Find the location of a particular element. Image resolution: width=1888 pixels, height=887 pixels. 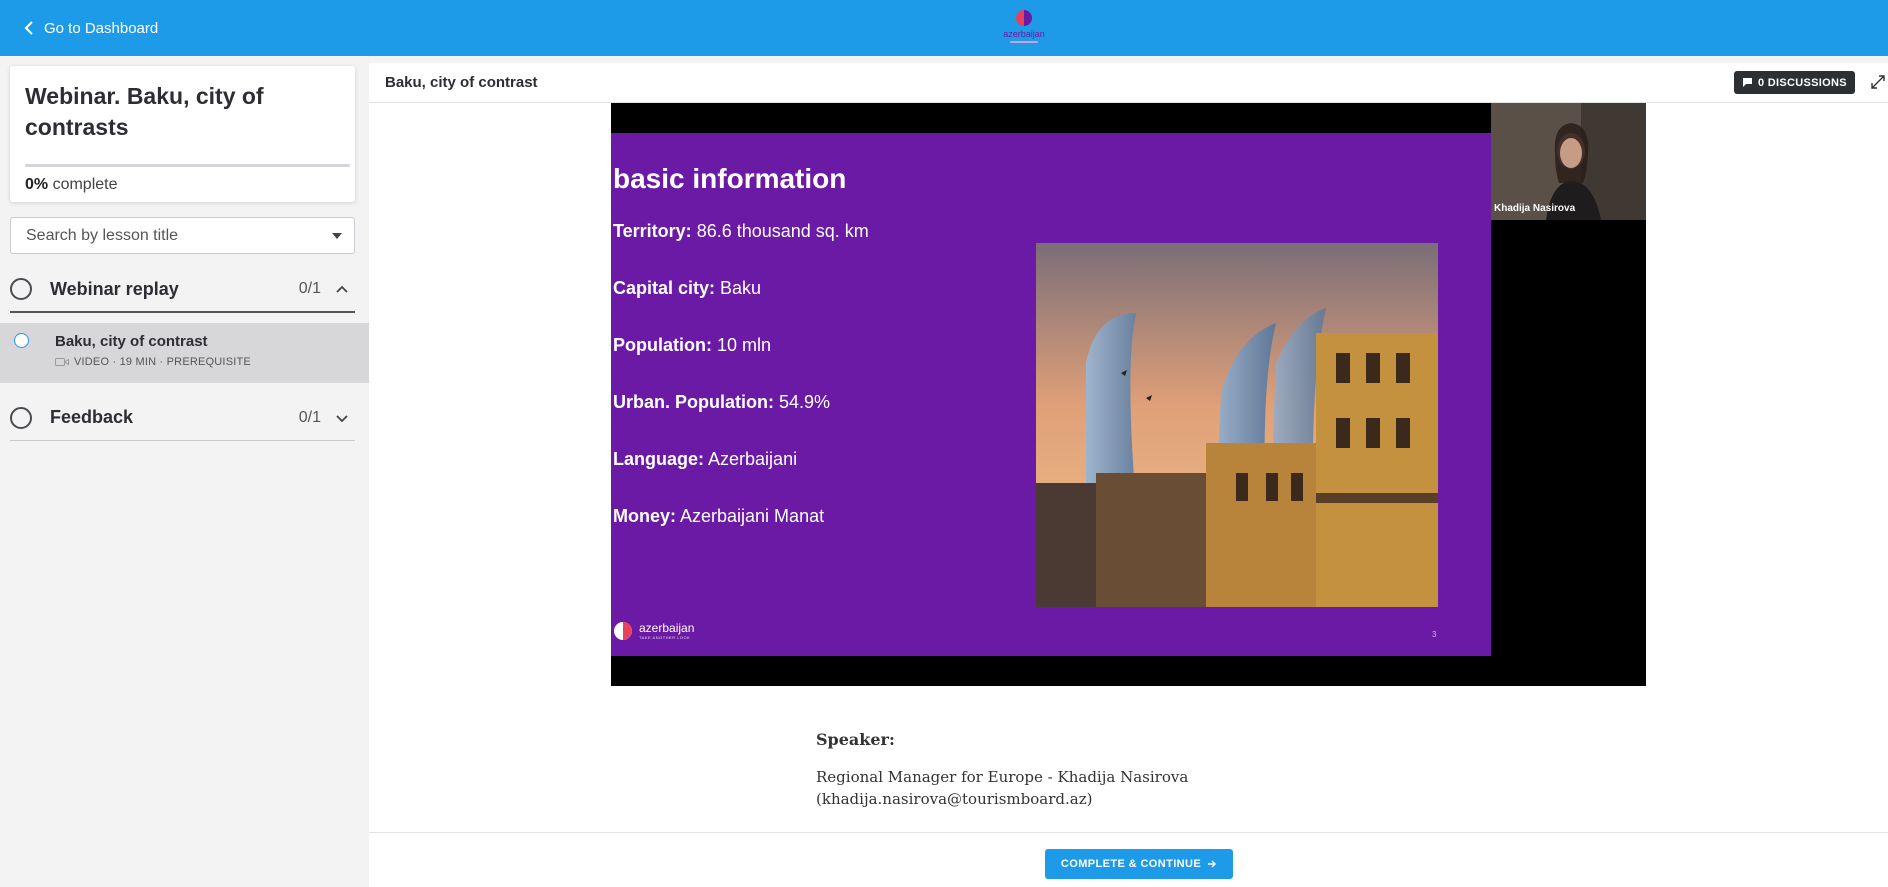

baku-skyline-photo is located at coordinates (1237, 425).